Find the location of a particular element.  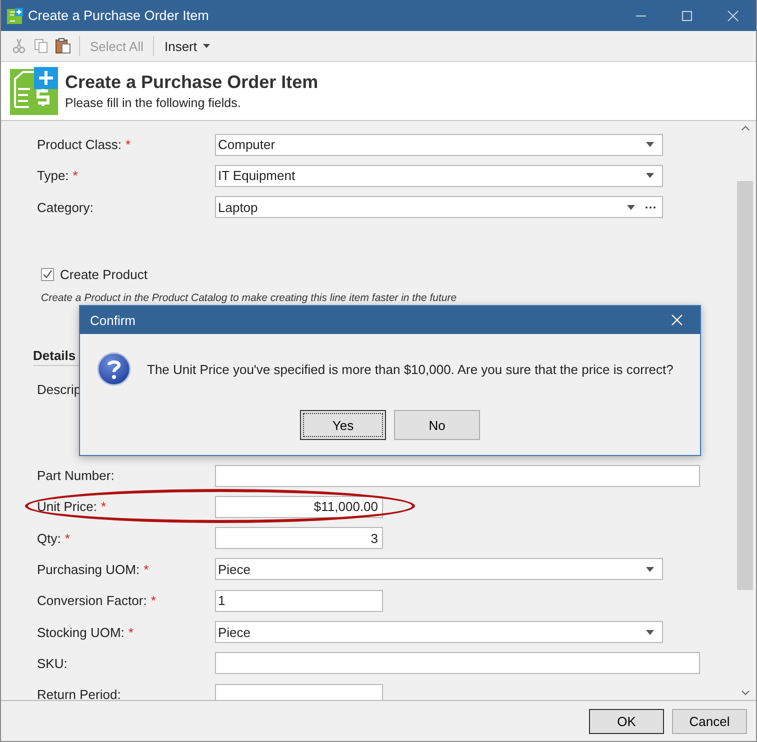

maximize-icon is located at coordinates (687, 16).